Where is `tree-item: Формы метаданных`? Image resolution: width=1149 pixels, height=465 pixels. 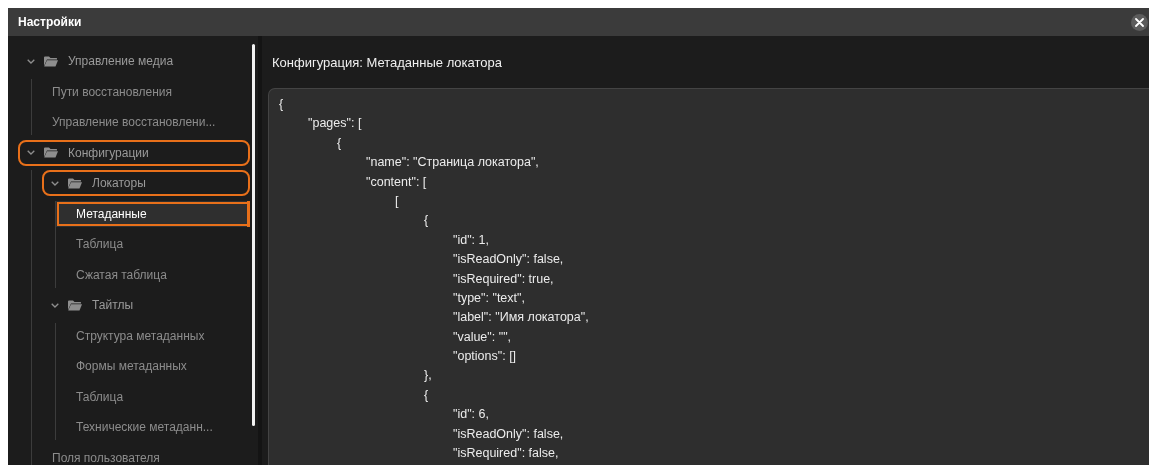
tree-item: Формы метаданных is located at coordinates (153, 366).